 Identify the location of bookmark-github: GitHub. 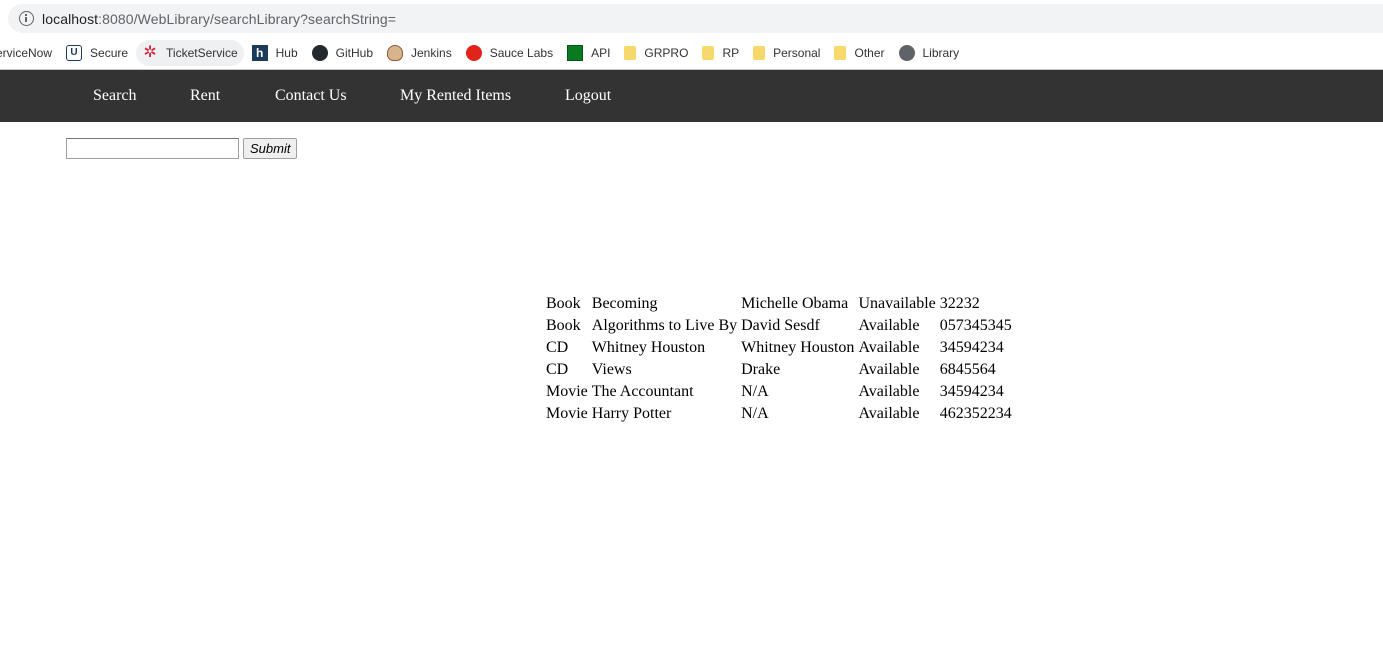
(342, 53).